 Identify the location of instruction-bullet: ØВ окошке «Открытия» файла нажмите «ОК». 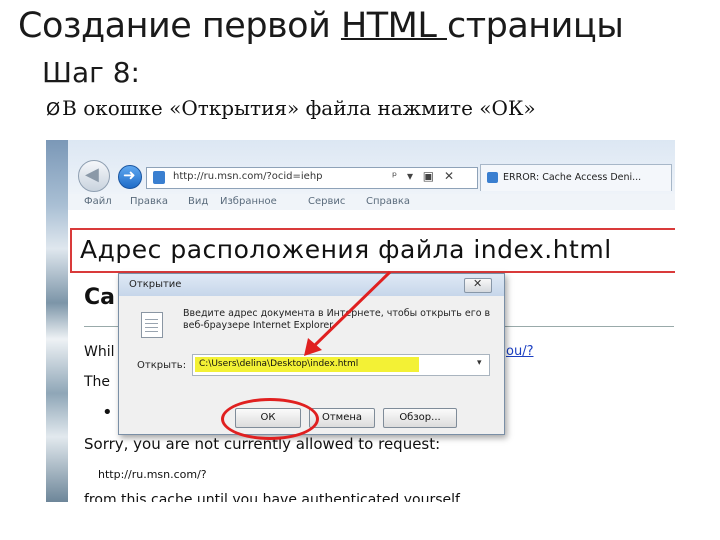
(291, 108).